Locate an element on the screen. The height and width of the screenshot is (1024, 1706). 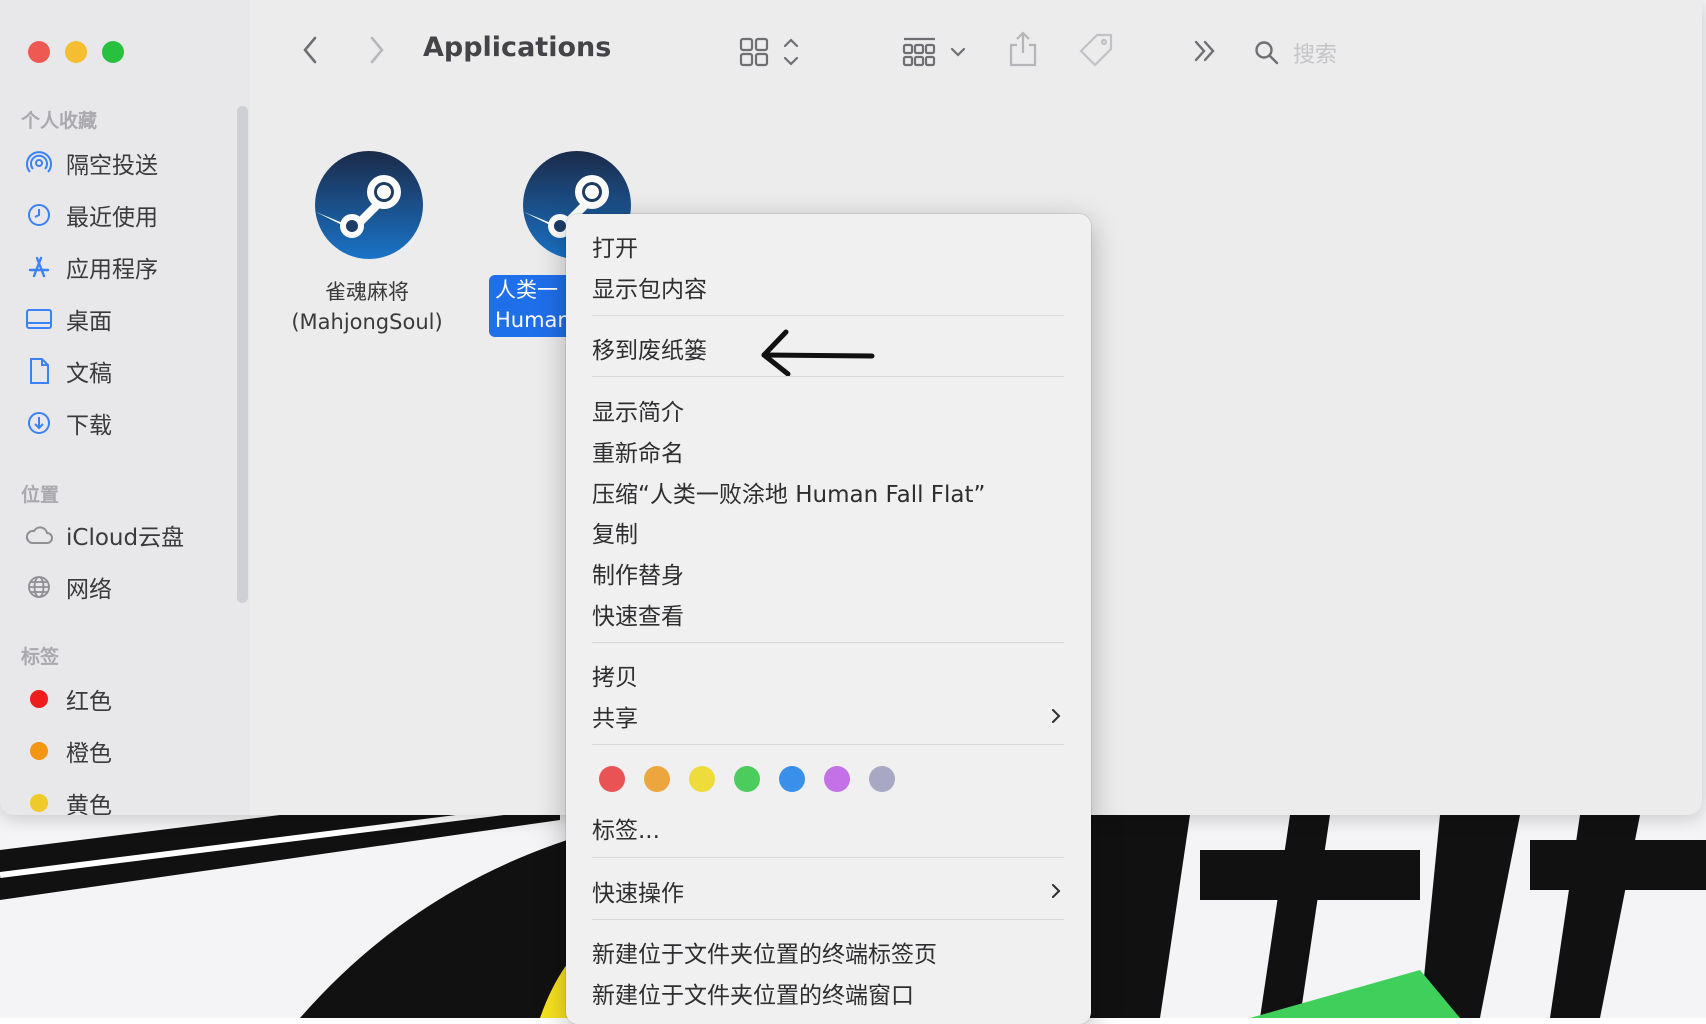
orange-tag-icon is located at coordinates (39, 751).